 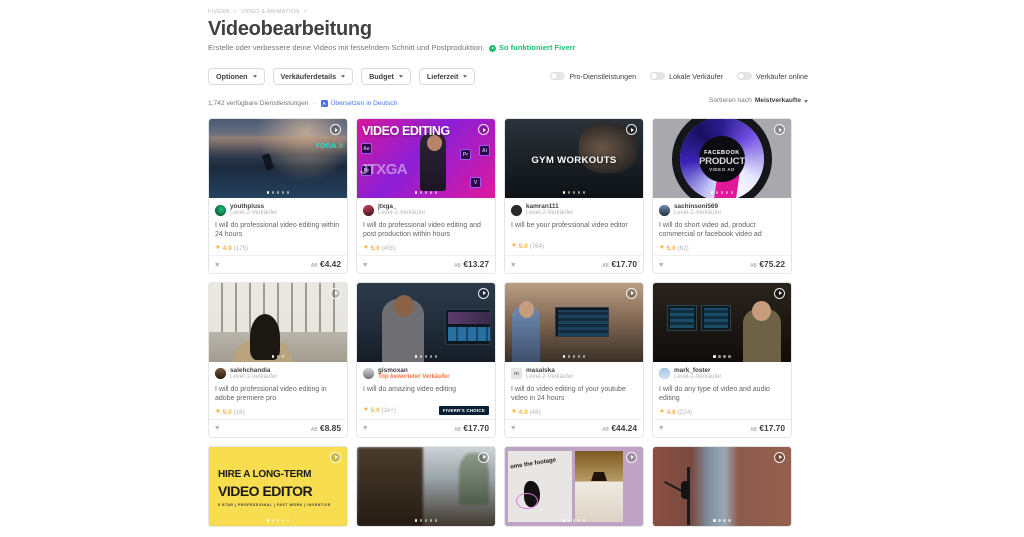 I want to click on gig-title: I will do amazing video editing, so click(x=426, y=394).